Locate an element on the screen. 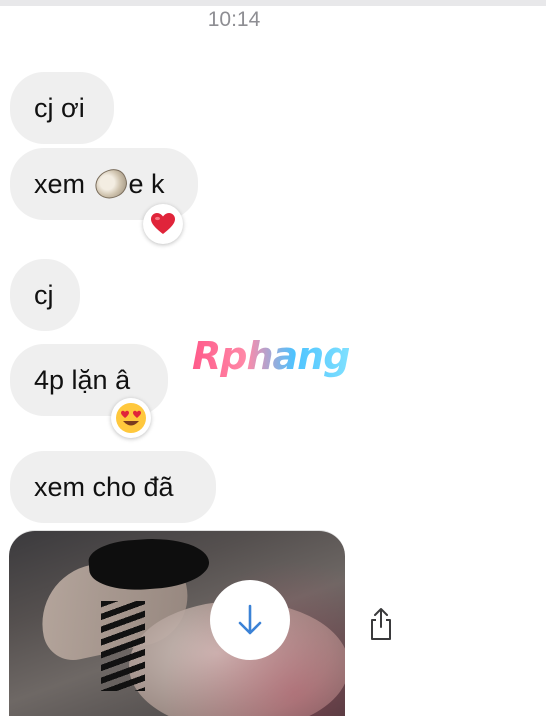  message-bubble: cj ơi is located at coordinates (62, 108).